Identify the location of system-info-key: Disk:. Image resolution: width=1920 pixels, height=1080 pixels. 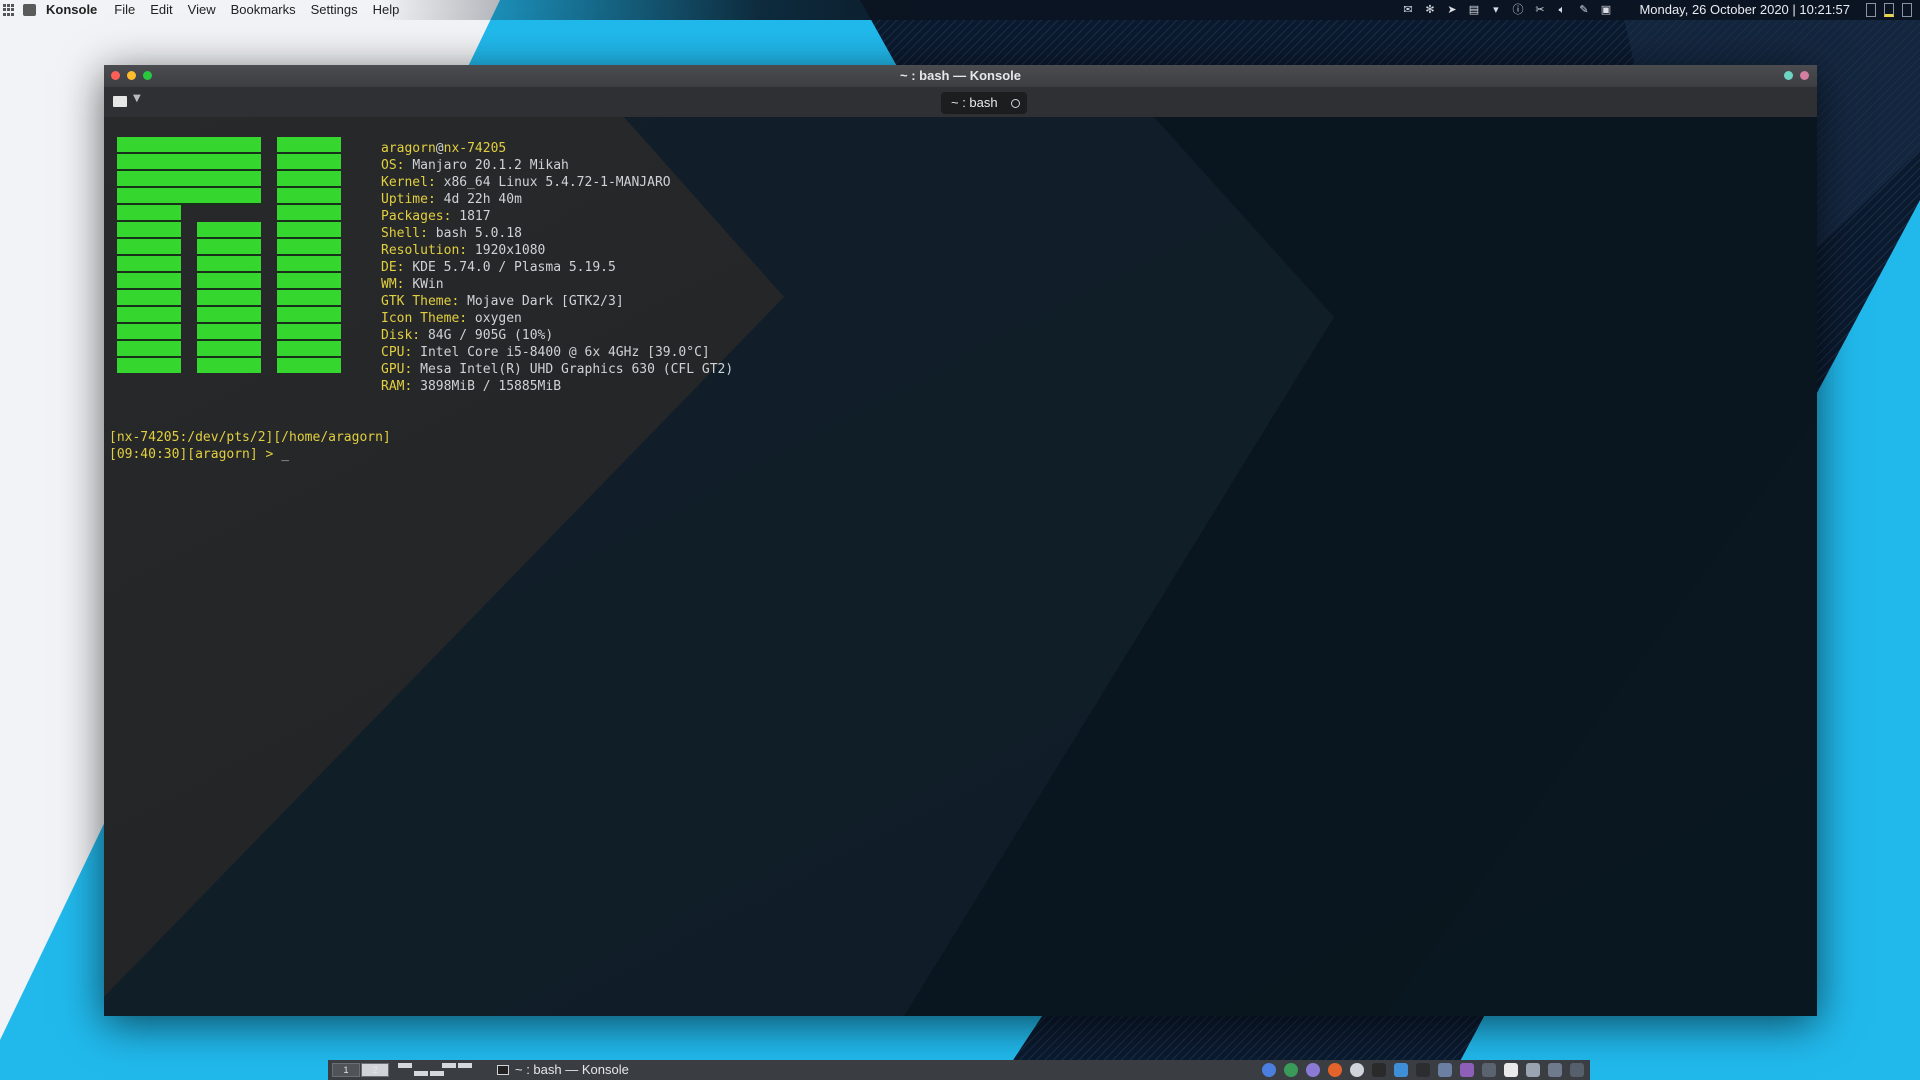
(401, 335).